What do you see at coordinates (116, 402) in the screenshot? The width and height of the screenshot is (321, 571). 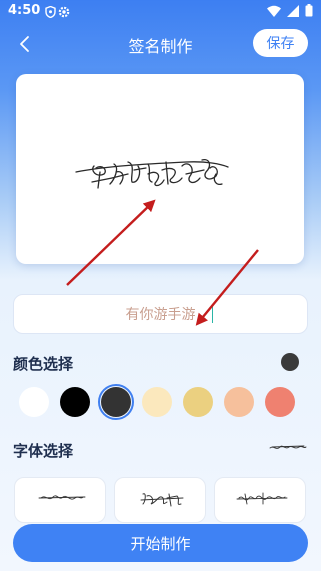 I see `color-swatch-dark-gray` at bounding box center [116, 402].